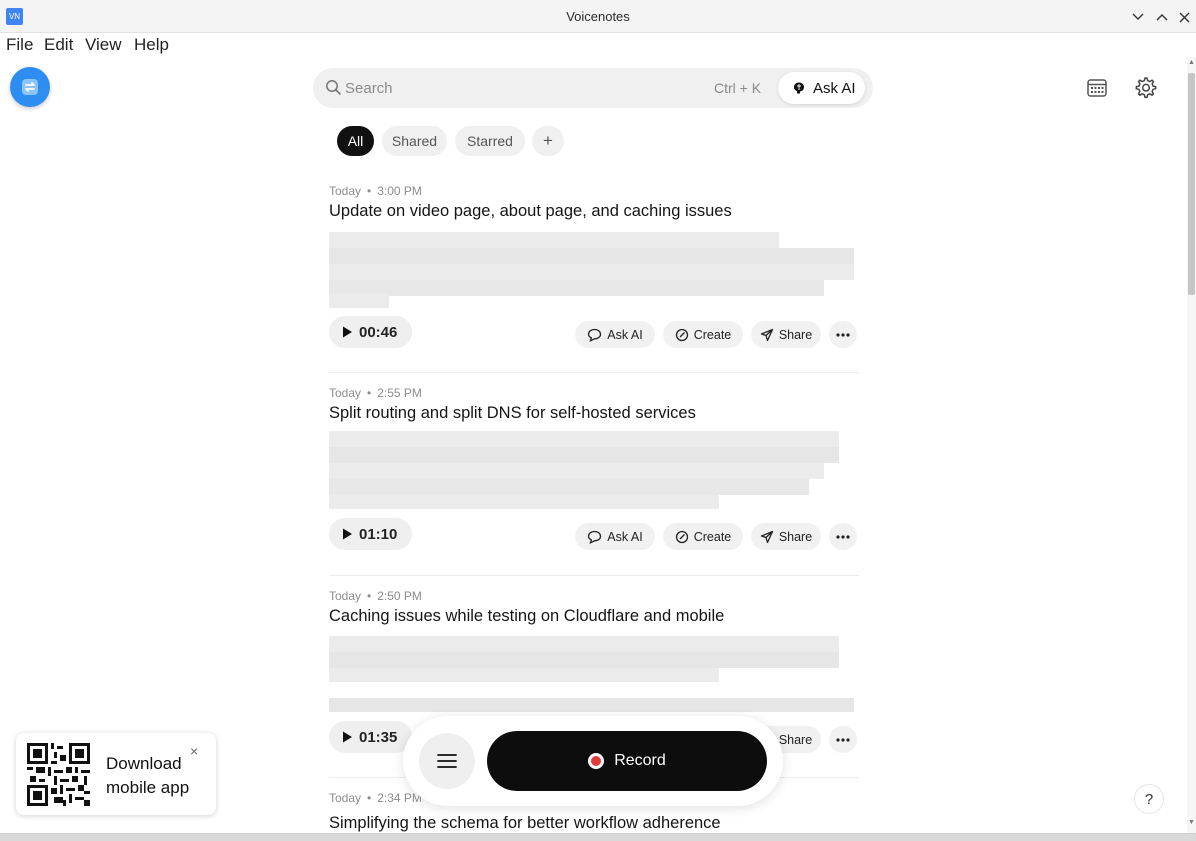 The image size is (1196, 841). I want to click on maximize-icon, so click(1162, 17).